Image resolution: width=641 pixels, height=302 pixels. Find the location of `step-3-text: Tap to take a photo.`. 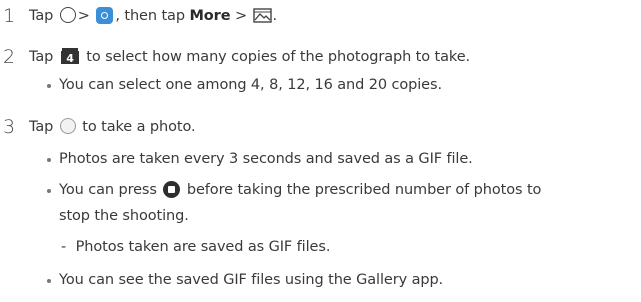

step-3-text: Tap to take a photo. is located at coordinates (112, 127).